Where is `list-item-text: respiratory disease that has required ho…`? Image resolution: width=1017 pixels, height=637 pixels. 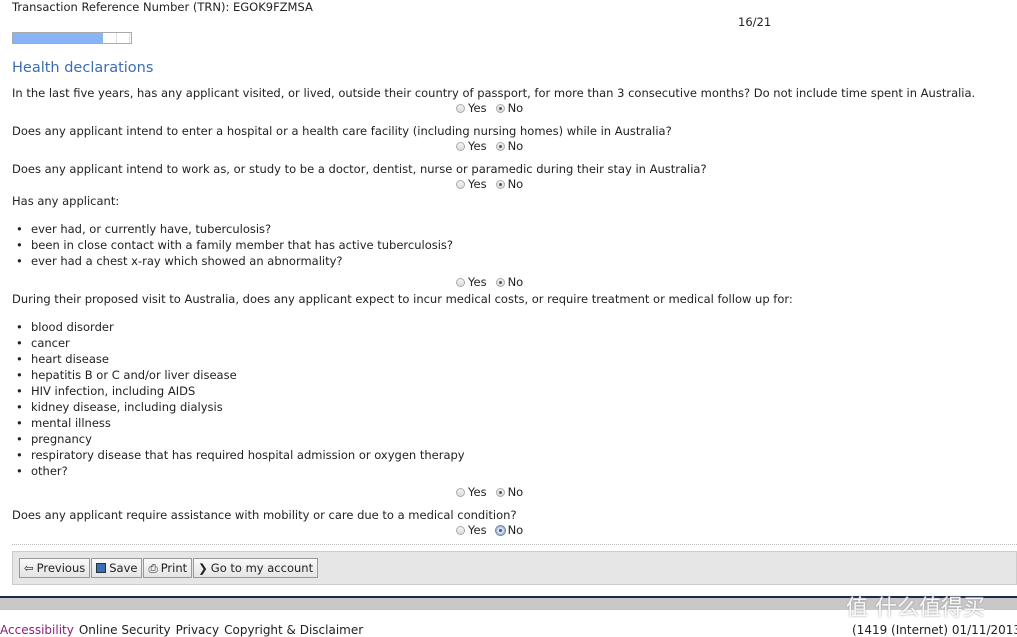 list-item-text: respiratory disease that has required ho… is located at coordinates (248, 455).